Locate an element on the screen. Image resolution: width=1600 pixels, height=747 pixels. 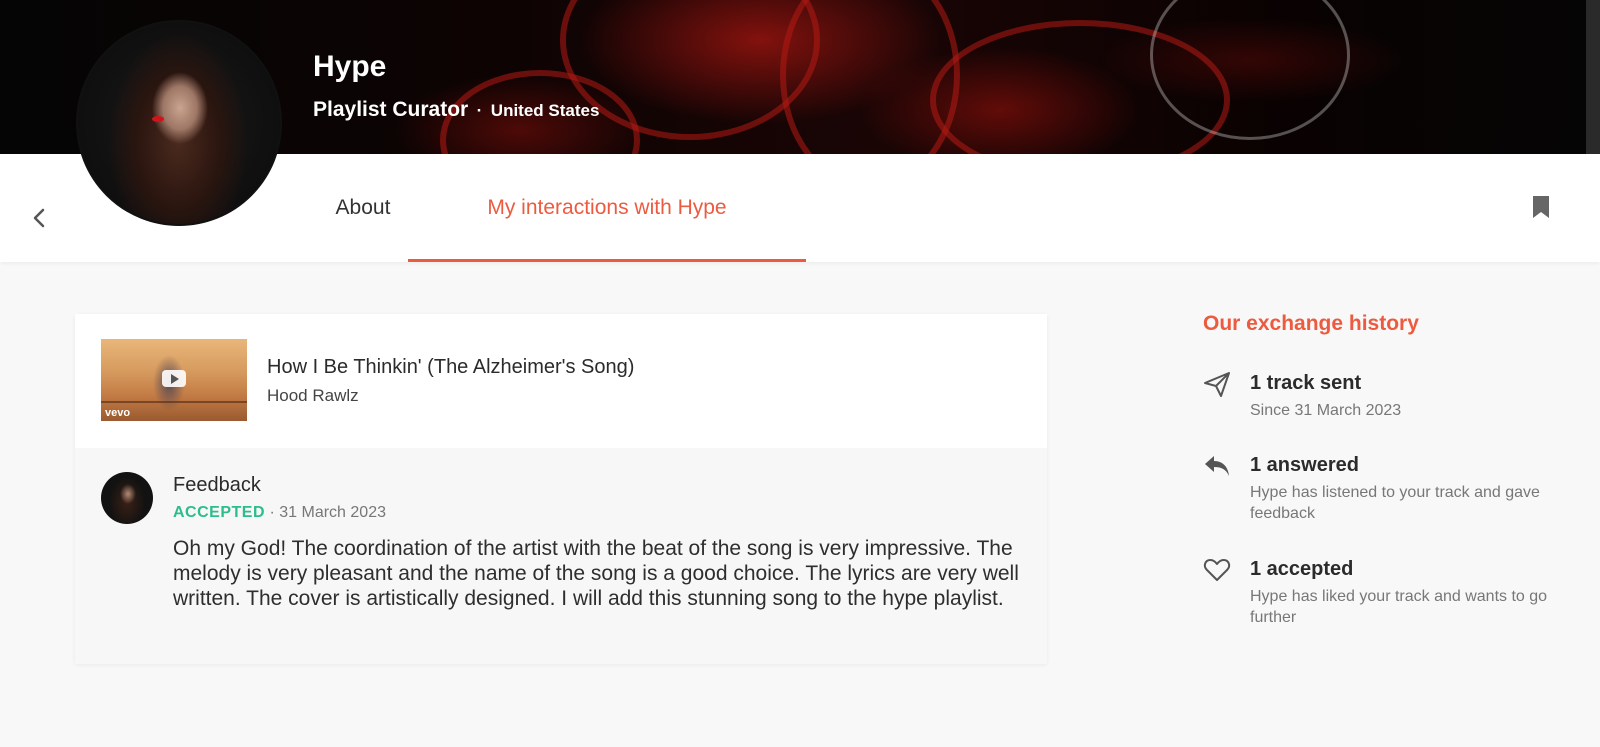
profile-avatar is located at coordinates (179, 123).